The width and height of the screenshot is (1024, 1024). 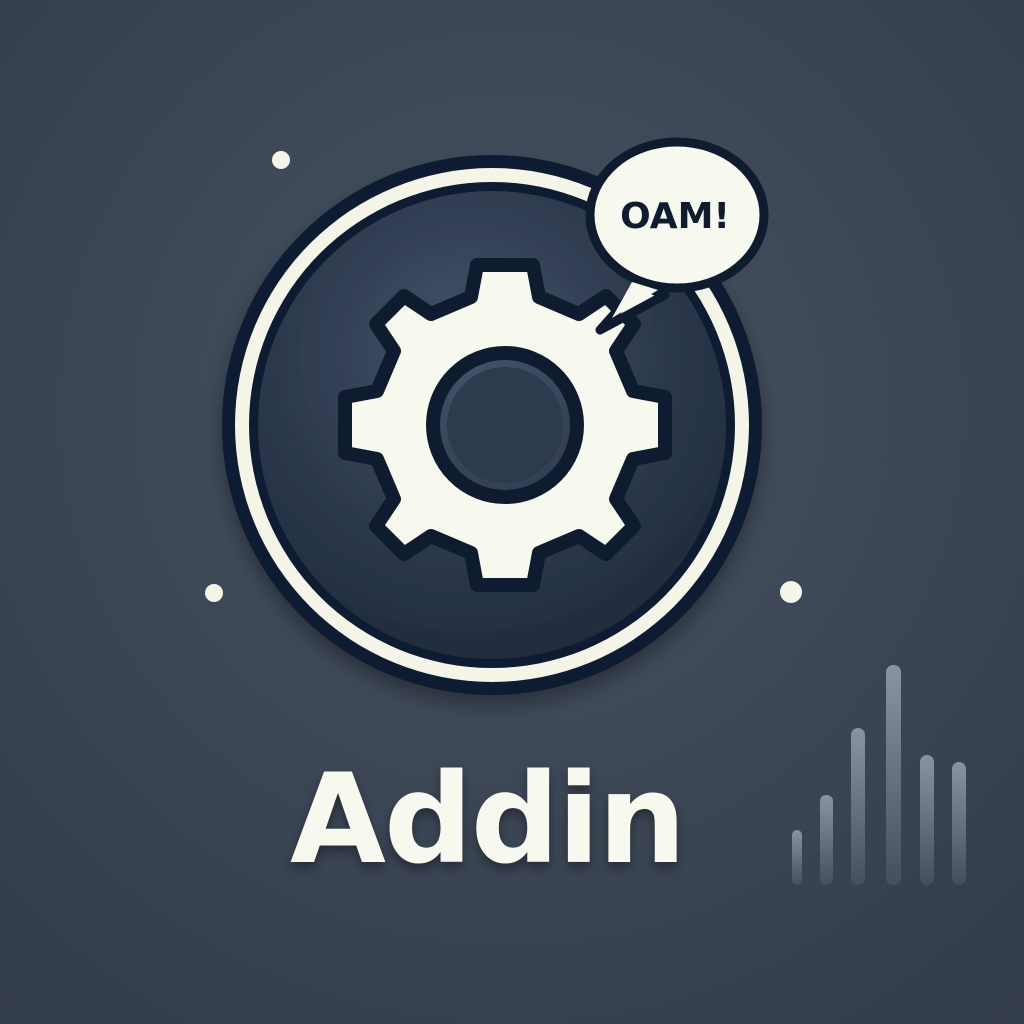 I want to click on speech-bubble-text: OAM!, so click(x=675, y=216).